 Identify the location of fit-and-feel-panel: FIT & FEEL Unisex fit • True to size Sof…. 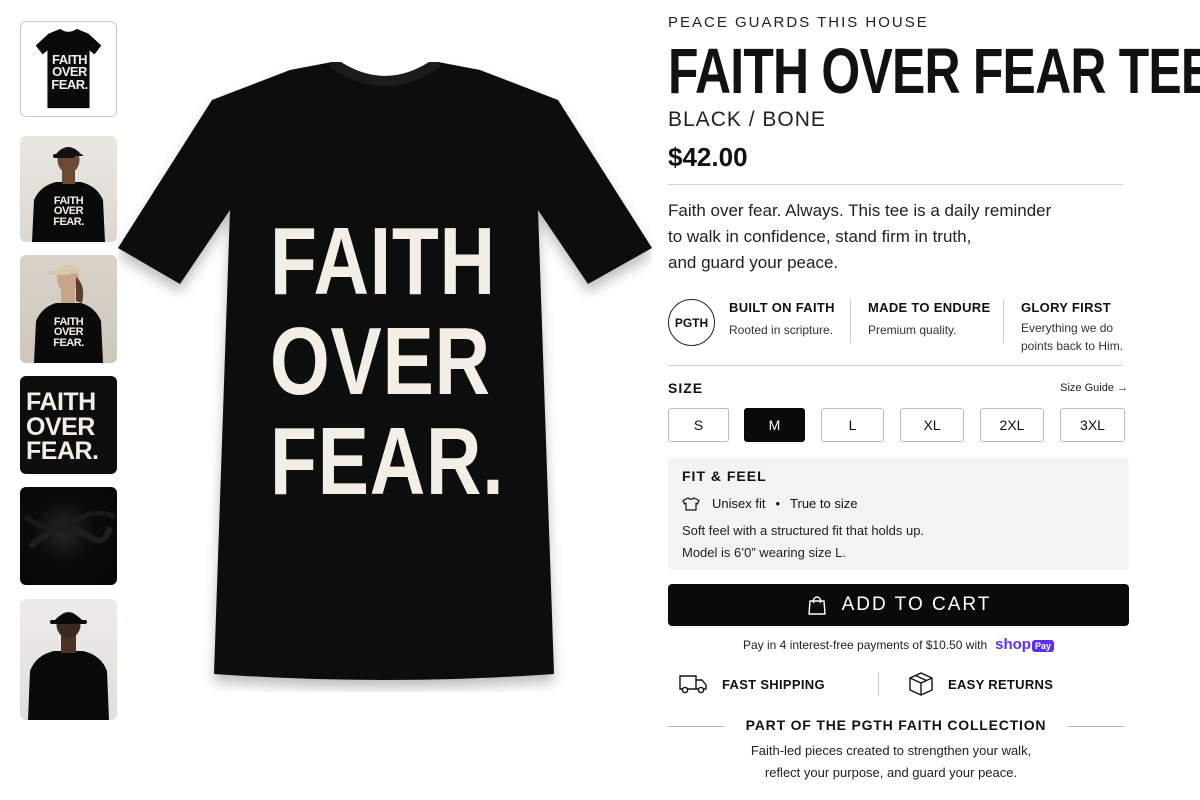
(898, 514).